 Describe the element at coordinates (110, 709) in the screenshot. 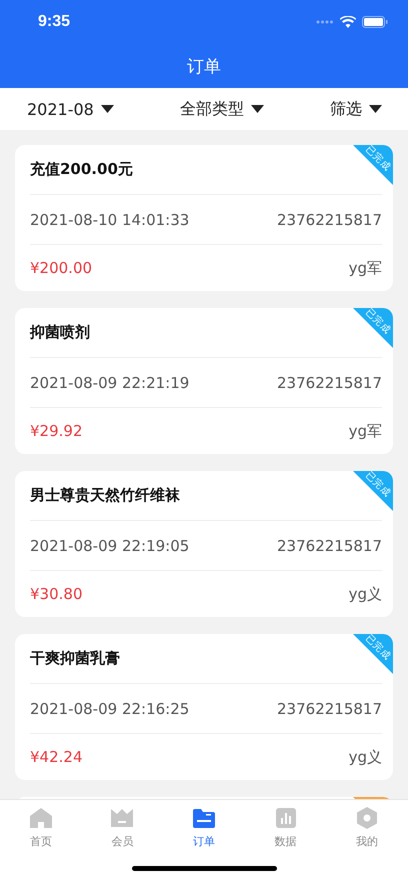

I see `order-time: 2021-08-09 22:16:25` at that location.